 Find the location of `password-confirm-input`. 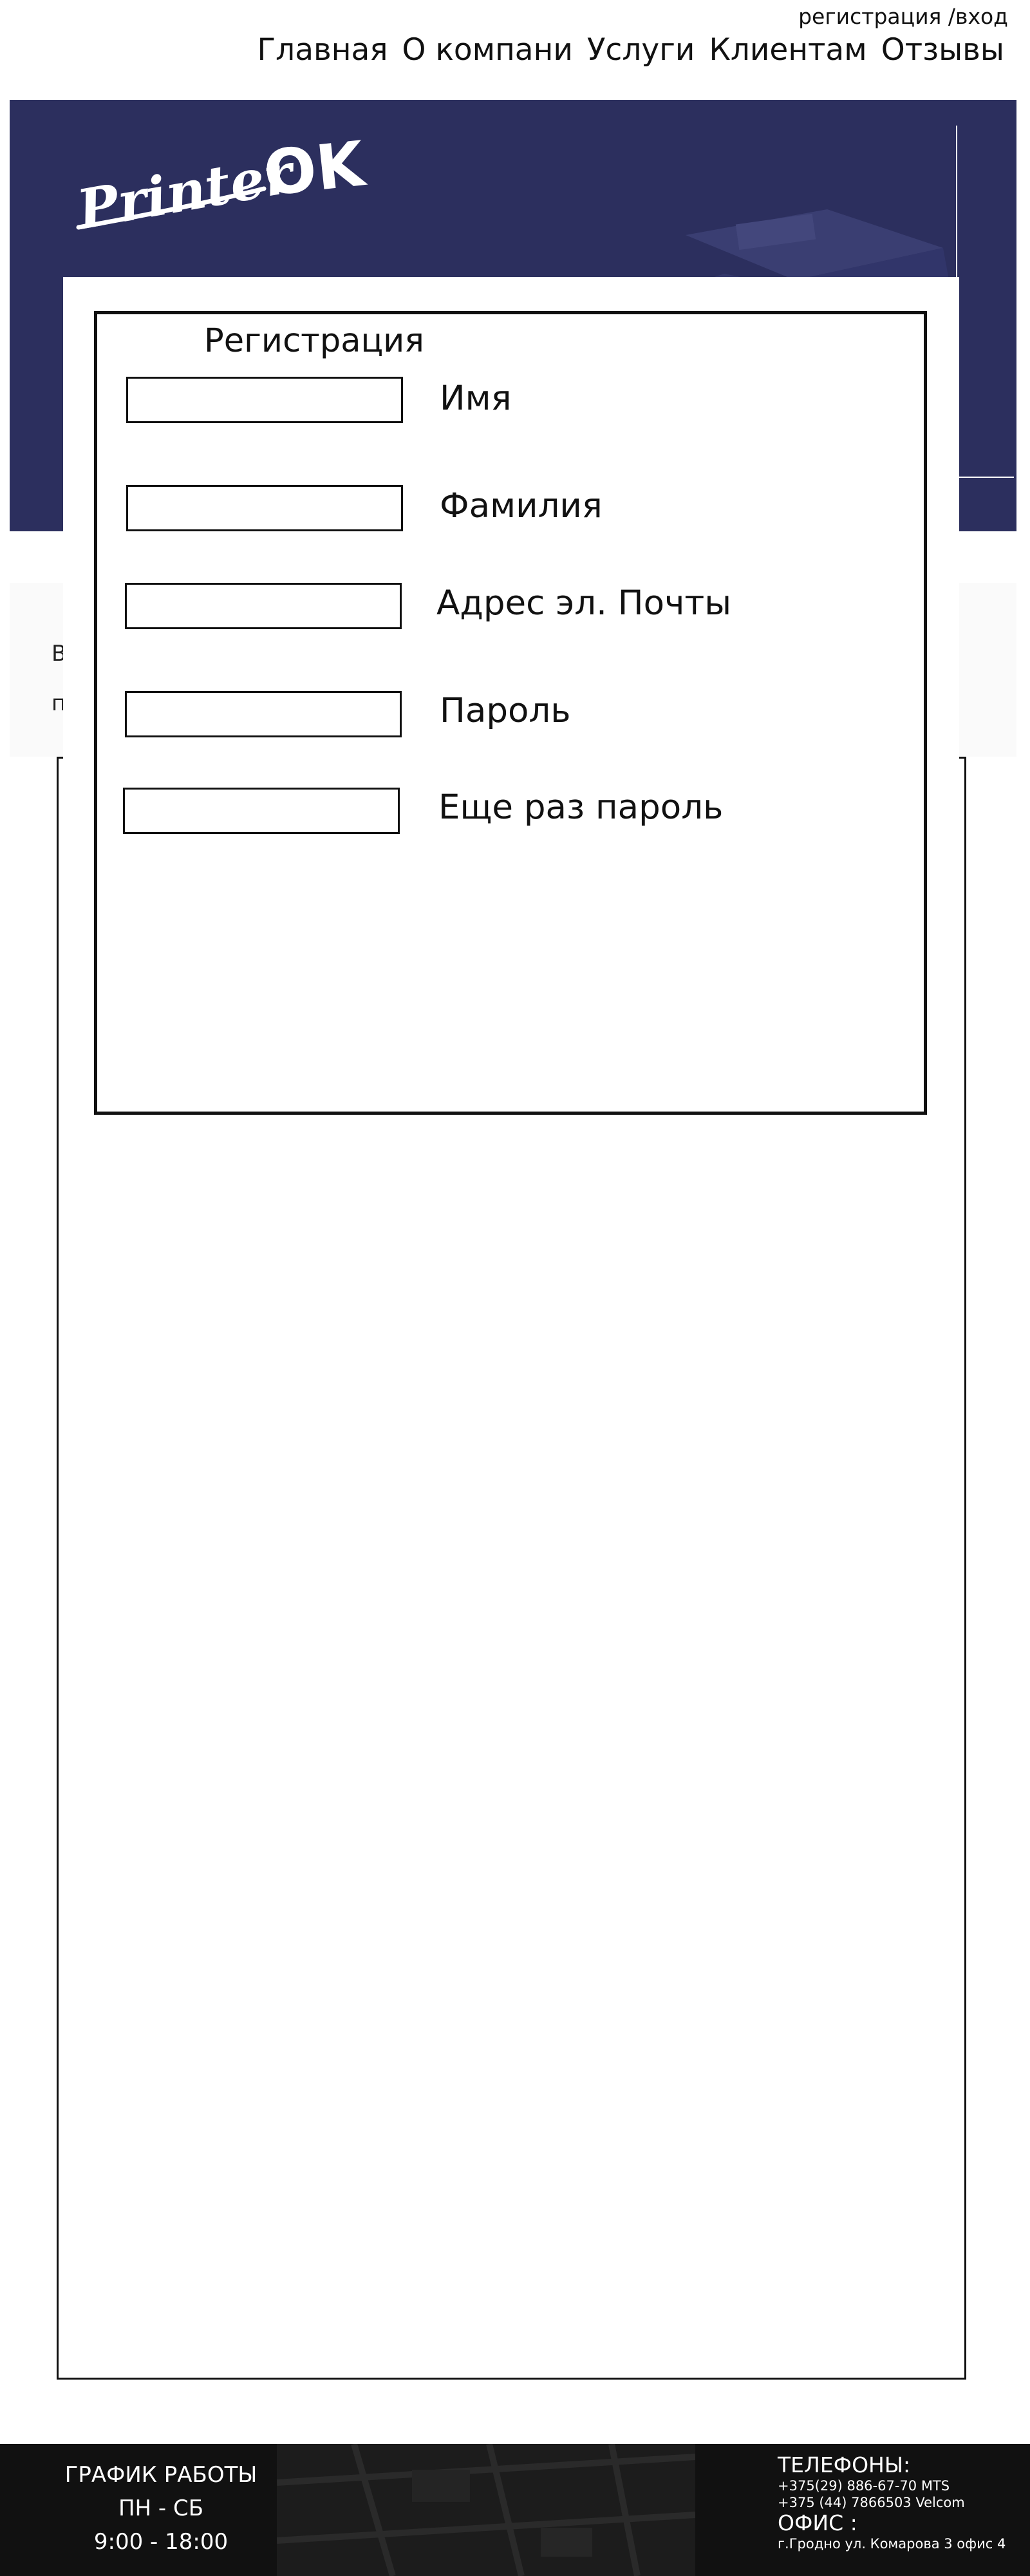

password-confirm-input is located at coordinates (261, 811).